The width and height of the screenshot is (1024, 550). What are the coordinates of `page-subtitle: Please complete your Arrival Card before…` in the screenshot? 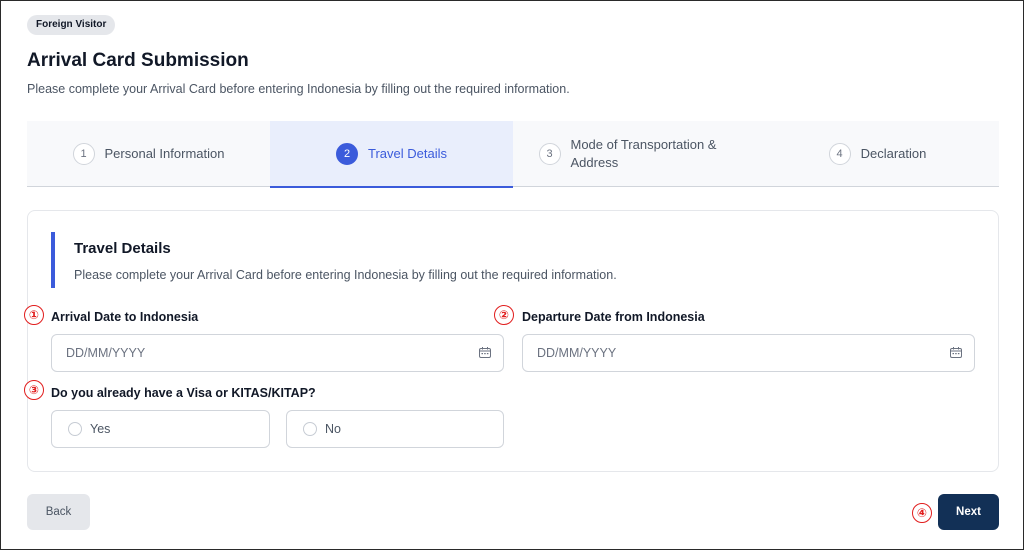 It's located at (298, 89).